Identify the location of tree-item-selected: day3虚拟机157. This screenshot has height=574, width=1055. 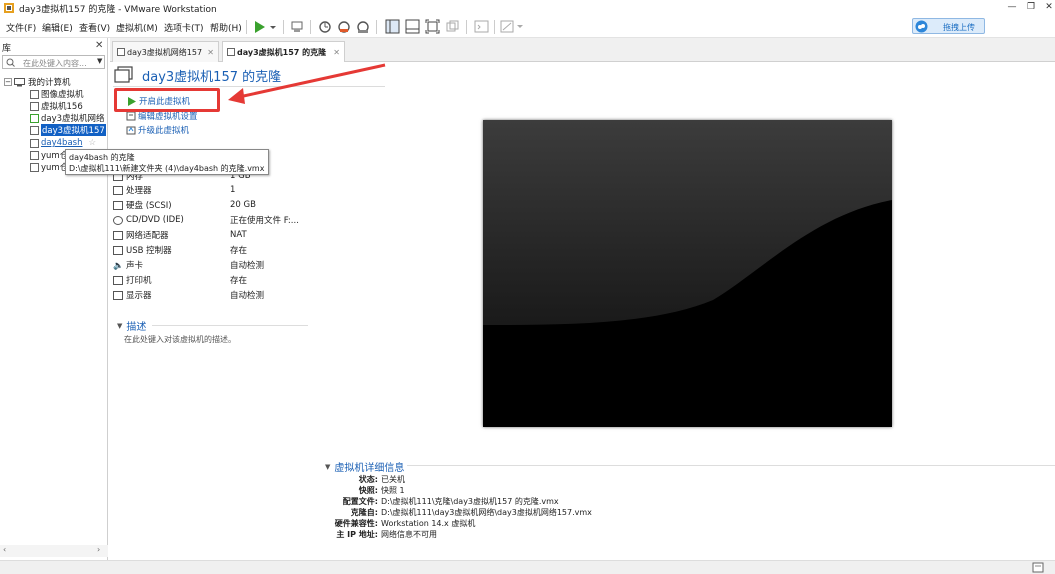
(69, 130).